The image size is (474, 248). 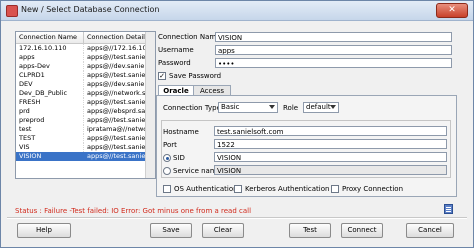 What do you see at coordinates (333, 37) in the screenshot?
I see `connection-name-input: VISION` at bounding box center [333, 37].